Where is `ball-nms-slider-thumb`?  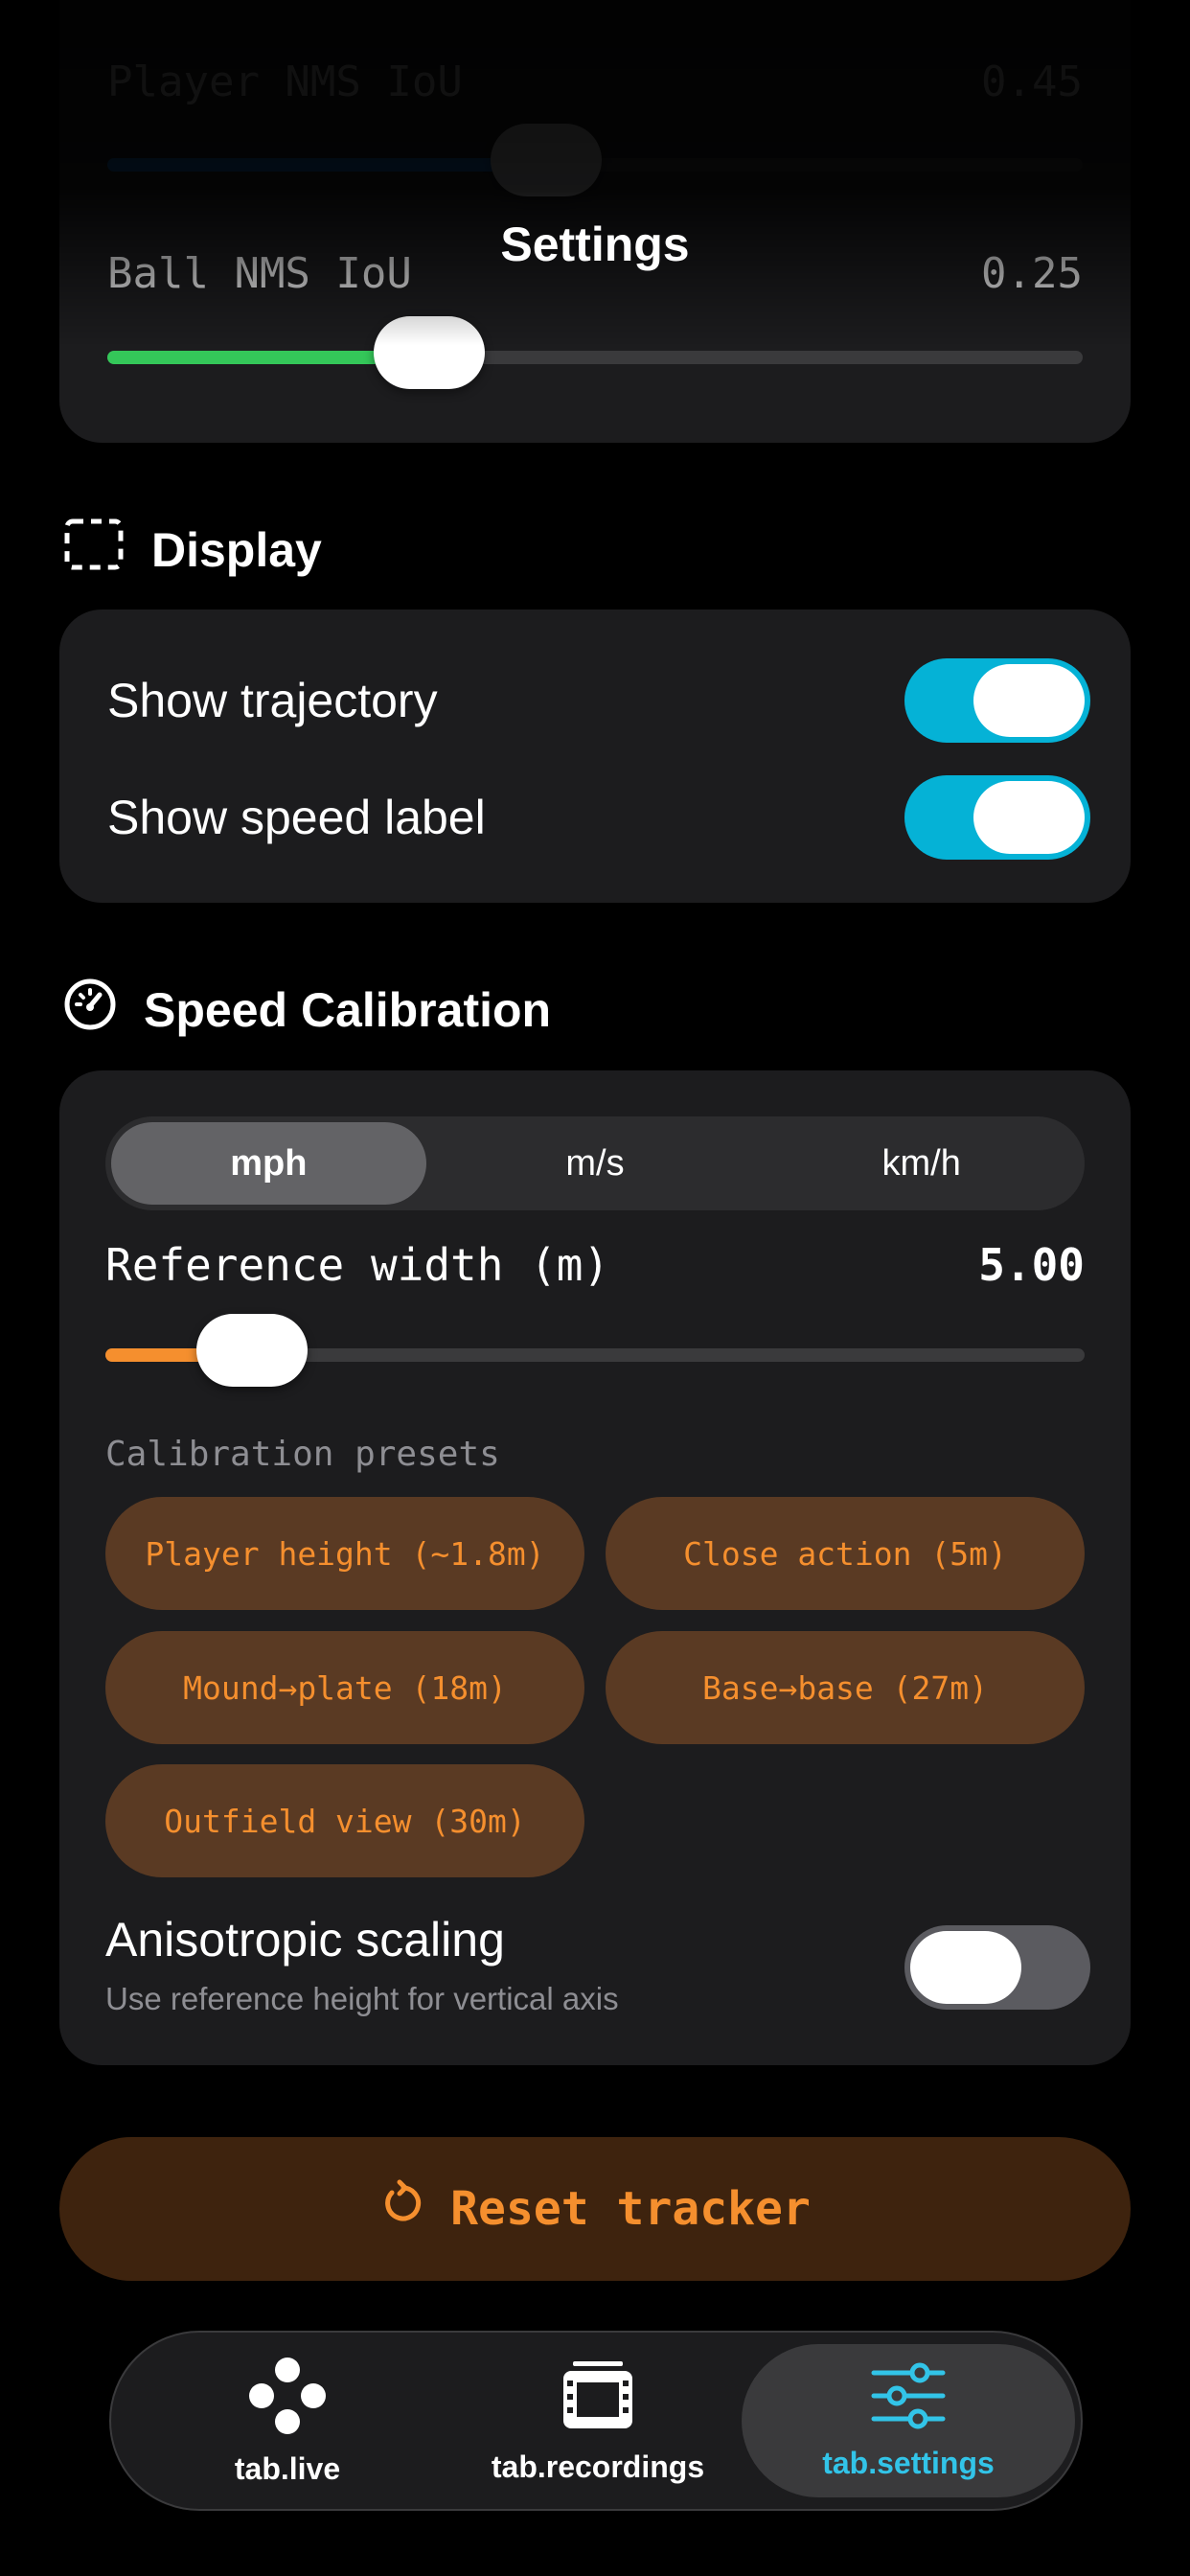
ball-nms-slider-thumb is located at coordinates (429, 352).